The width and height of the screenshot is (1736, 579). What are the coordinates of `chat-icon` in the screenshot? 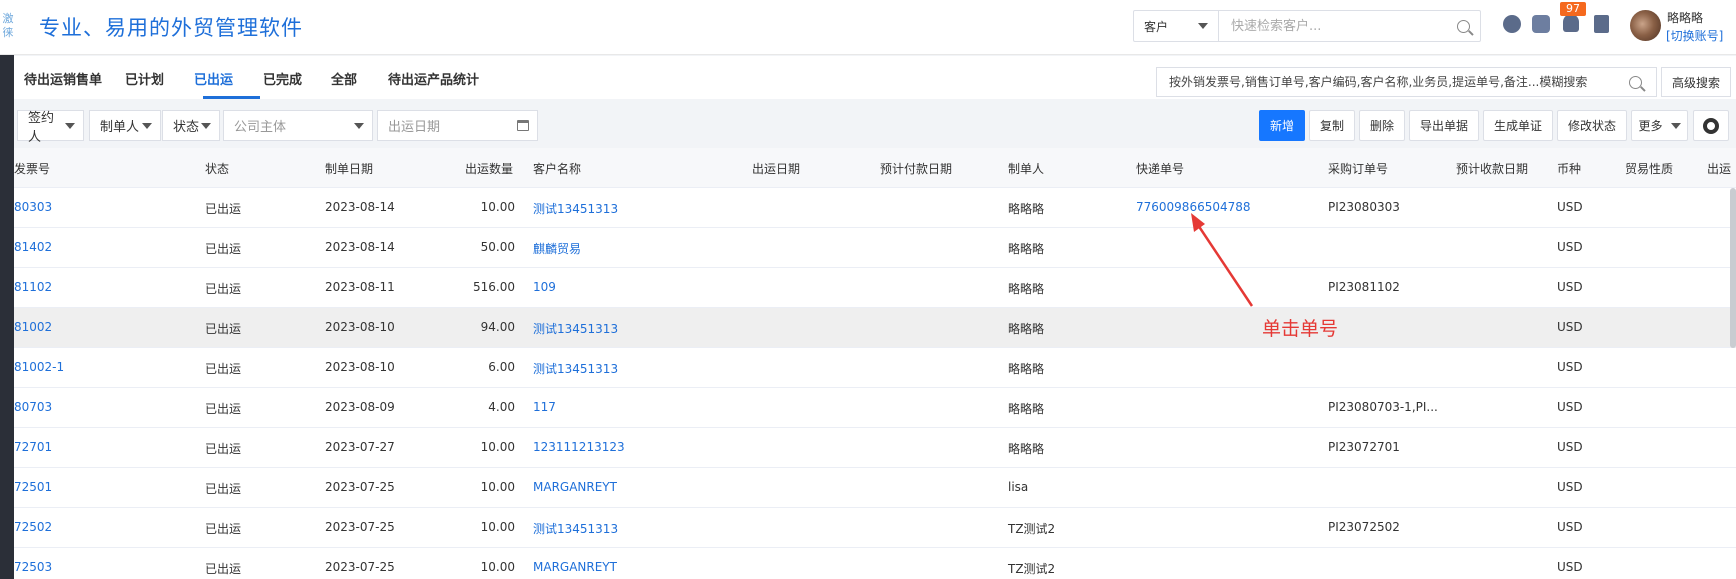 It's located at (1512, 24).